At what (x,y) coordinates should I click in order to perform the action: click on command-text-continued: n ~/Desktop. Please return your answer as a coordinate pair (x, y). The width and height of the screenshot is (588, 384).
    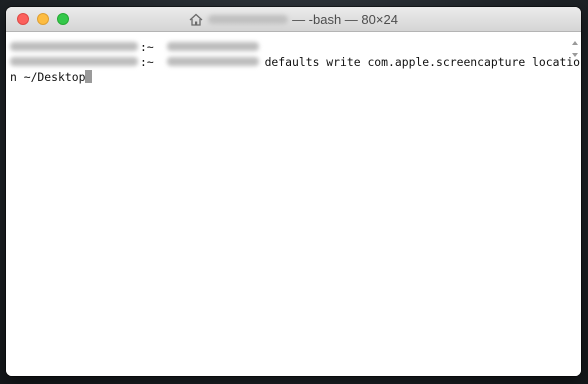
    Looking at the image, I should click on (48, 77).